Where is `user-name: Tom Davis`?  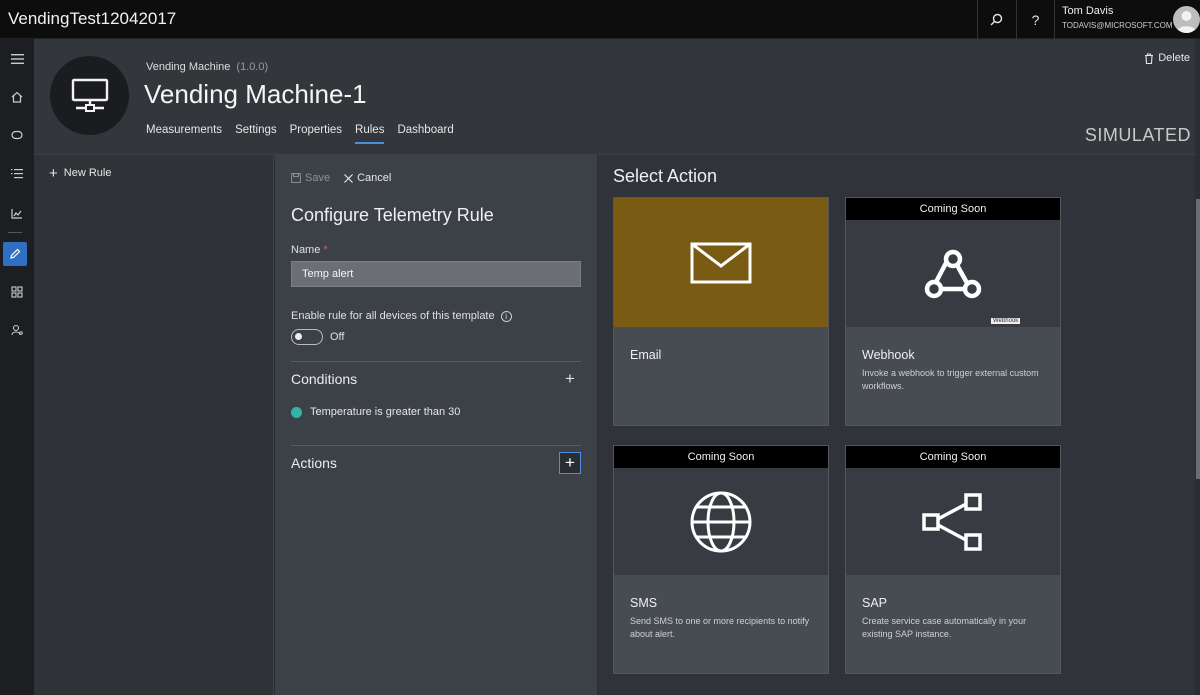
user-name: Tom Davis is located at coordinates (1088, 11).